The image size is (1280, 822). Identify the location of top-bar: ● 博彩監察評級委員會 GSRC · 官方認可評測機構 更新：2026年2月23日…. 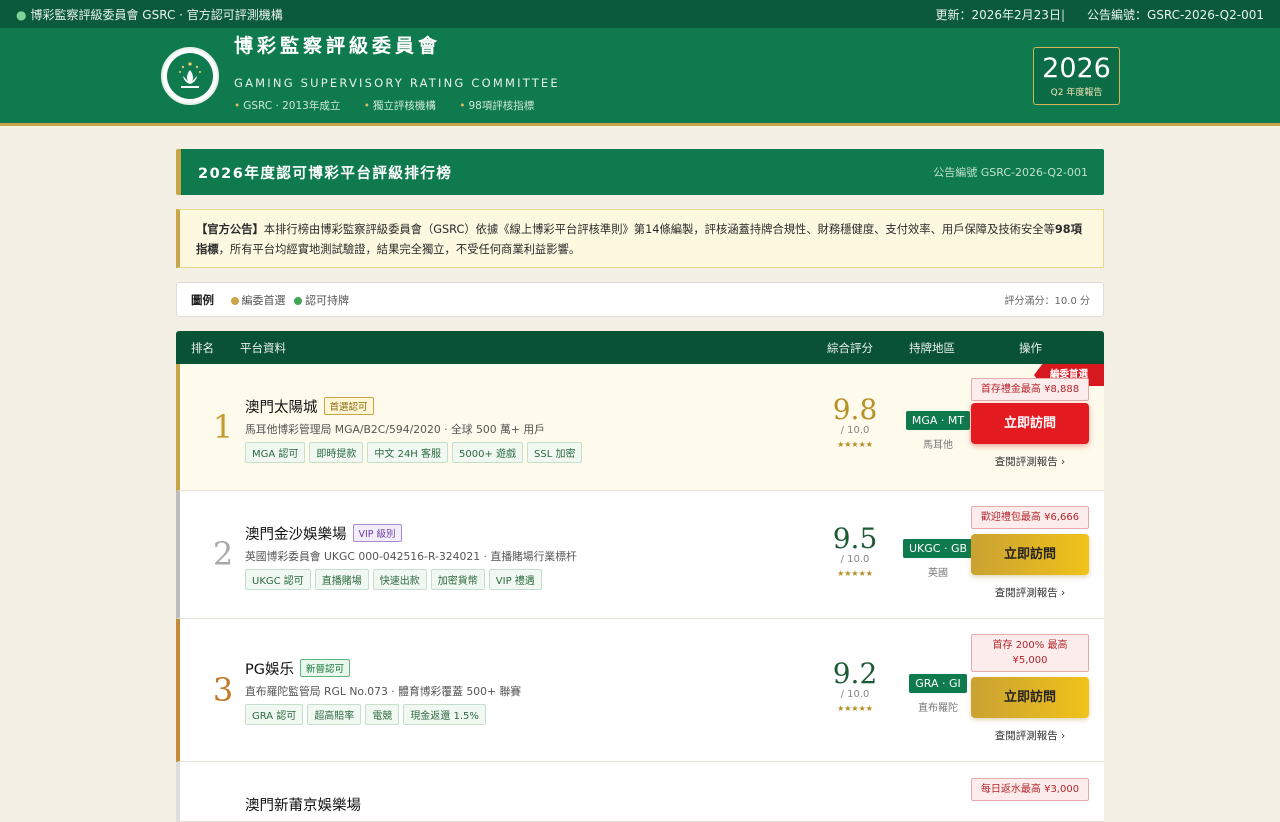
(640, 14).